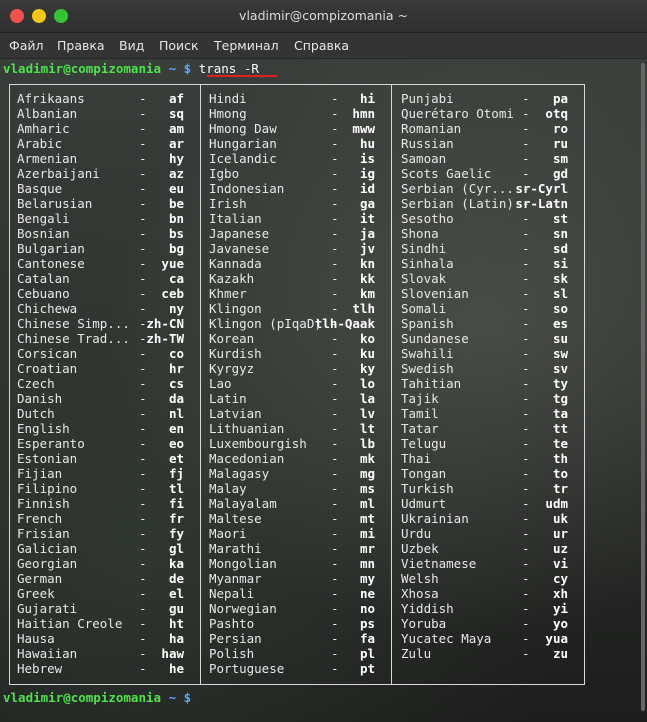  I want to click on language-name: Spanish, so click(427, 323).